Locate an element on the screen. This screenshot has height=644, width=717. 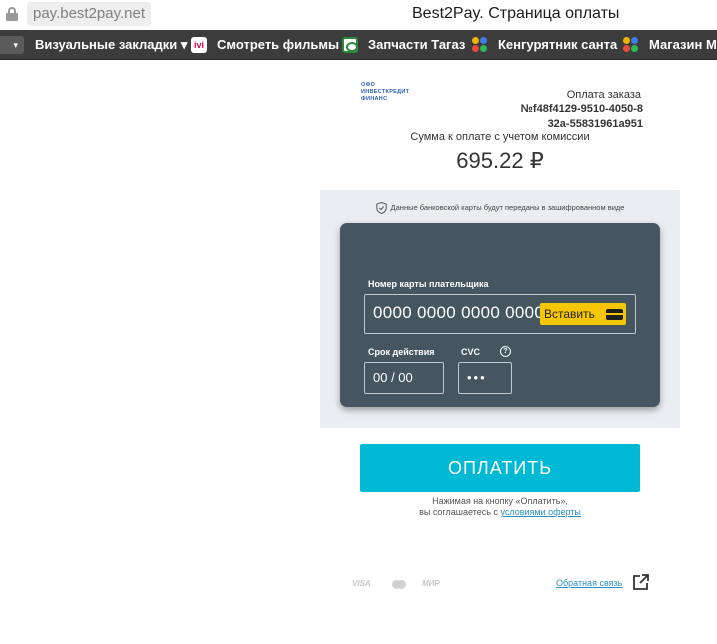
cvc-input: ••• is located at coordinates (485, 378).